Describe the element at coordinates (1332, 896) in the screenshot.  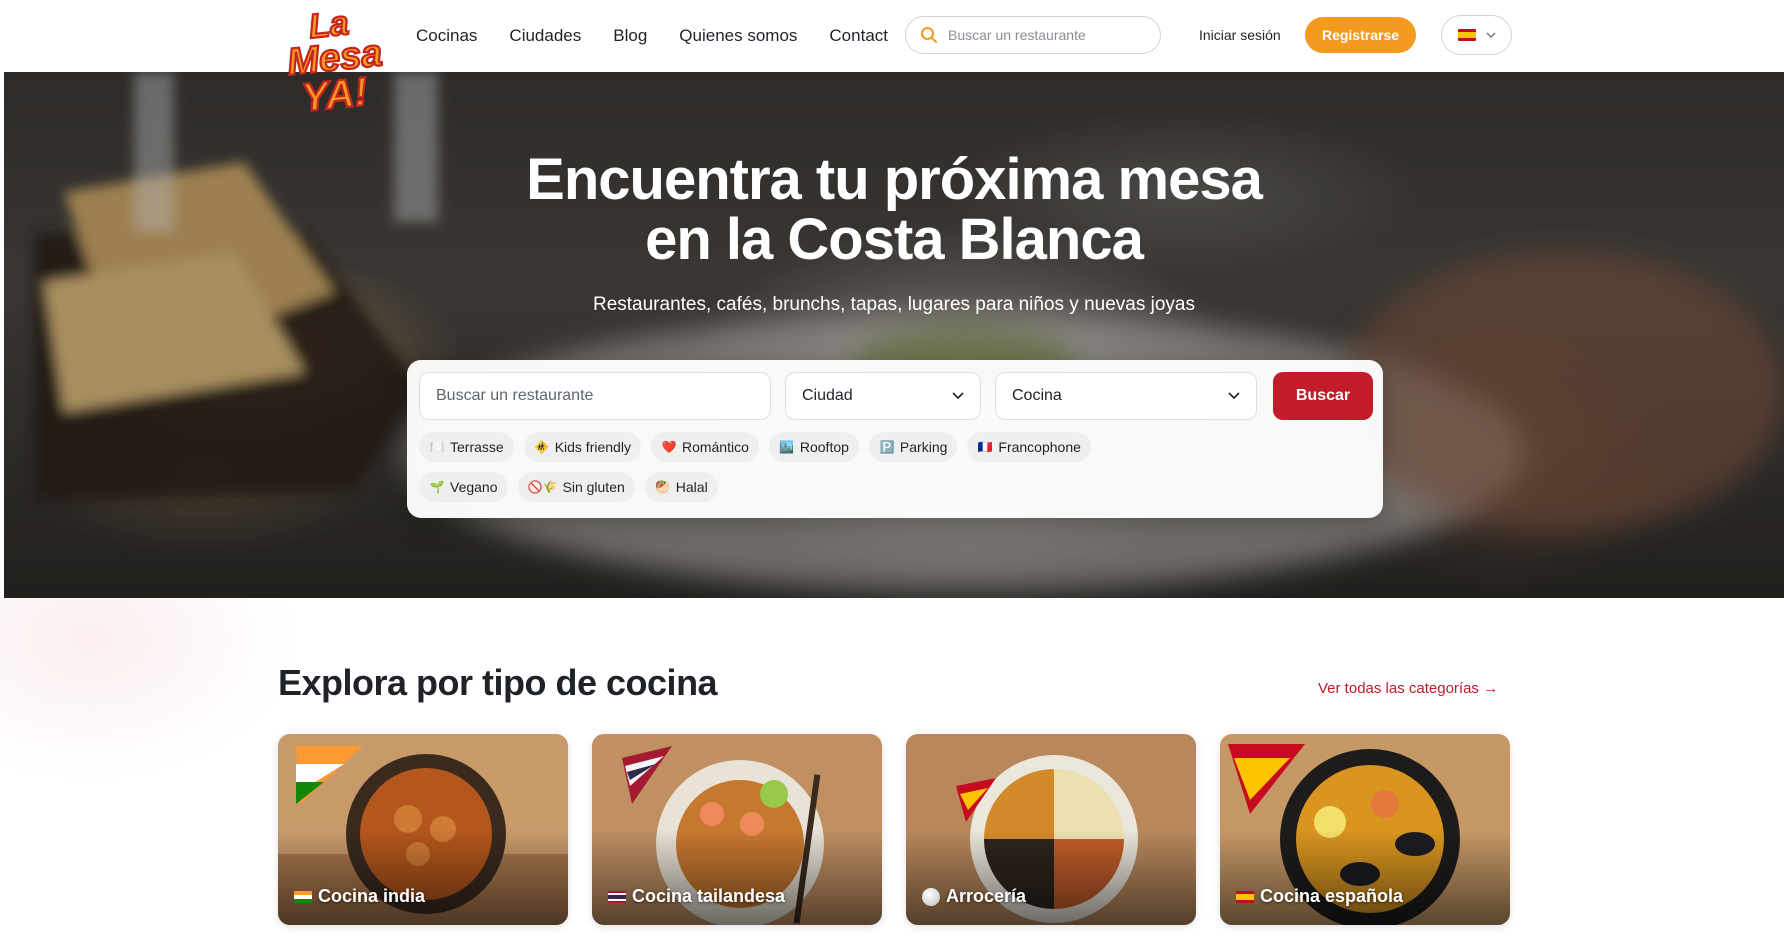
I see `card-title: Cocina española` at that location.